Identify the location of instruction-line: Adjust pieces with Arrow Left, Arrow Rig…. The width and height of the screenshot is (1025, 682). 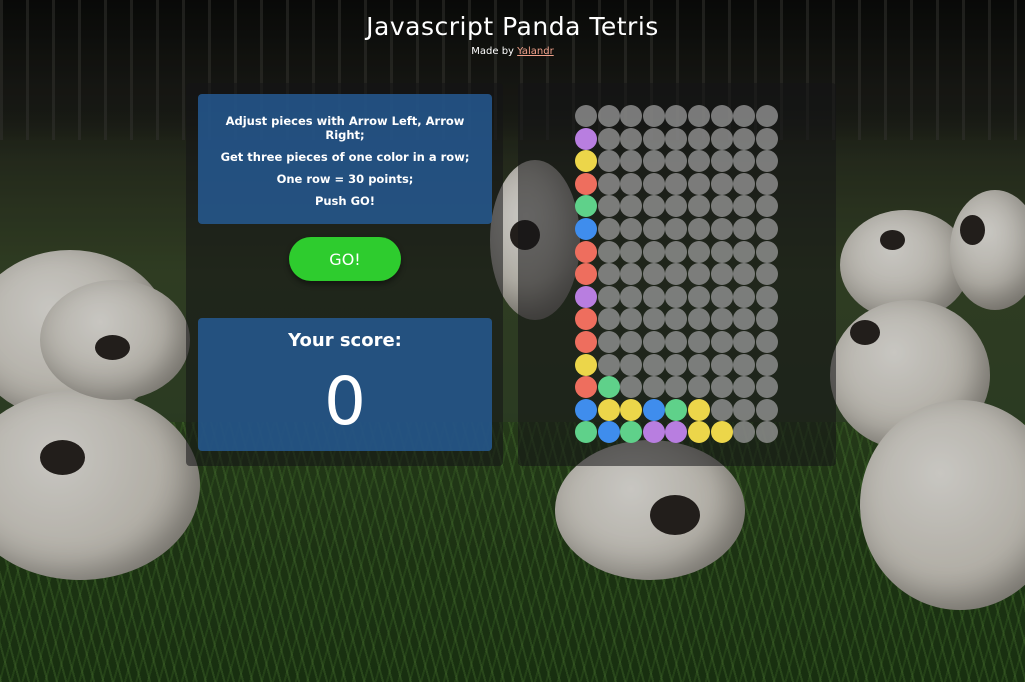
(345, 128).